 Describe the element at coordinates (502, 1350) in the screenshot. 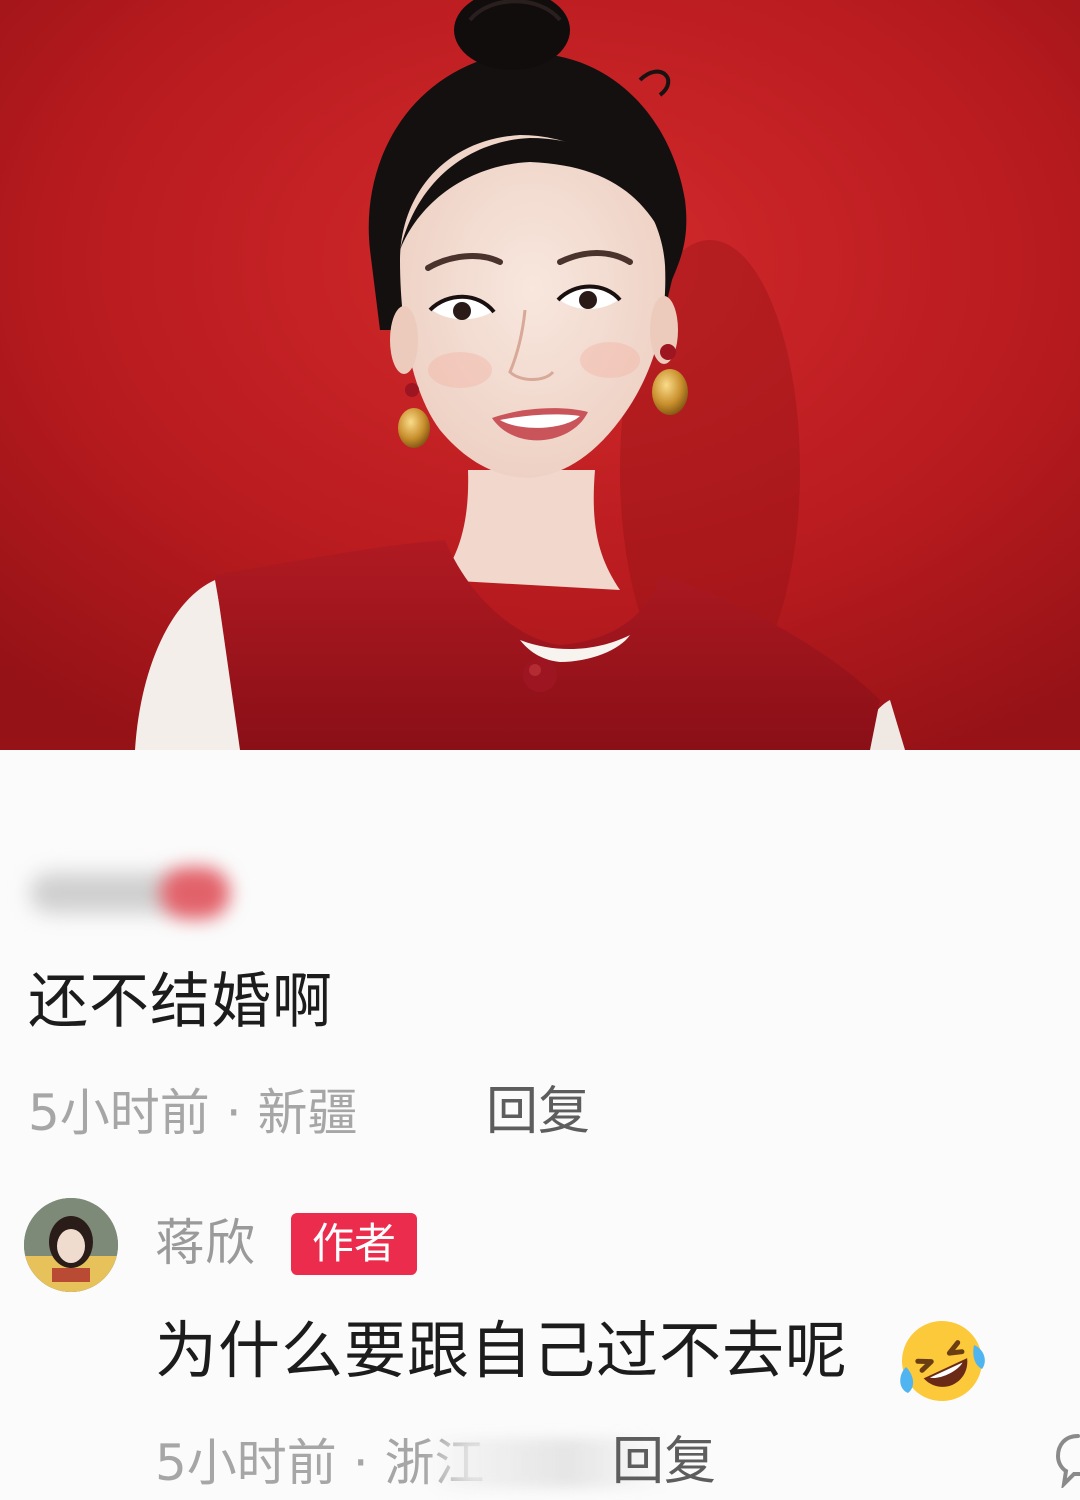

I see `comment-text: 为什么要跟自己过不去呢` at that location.